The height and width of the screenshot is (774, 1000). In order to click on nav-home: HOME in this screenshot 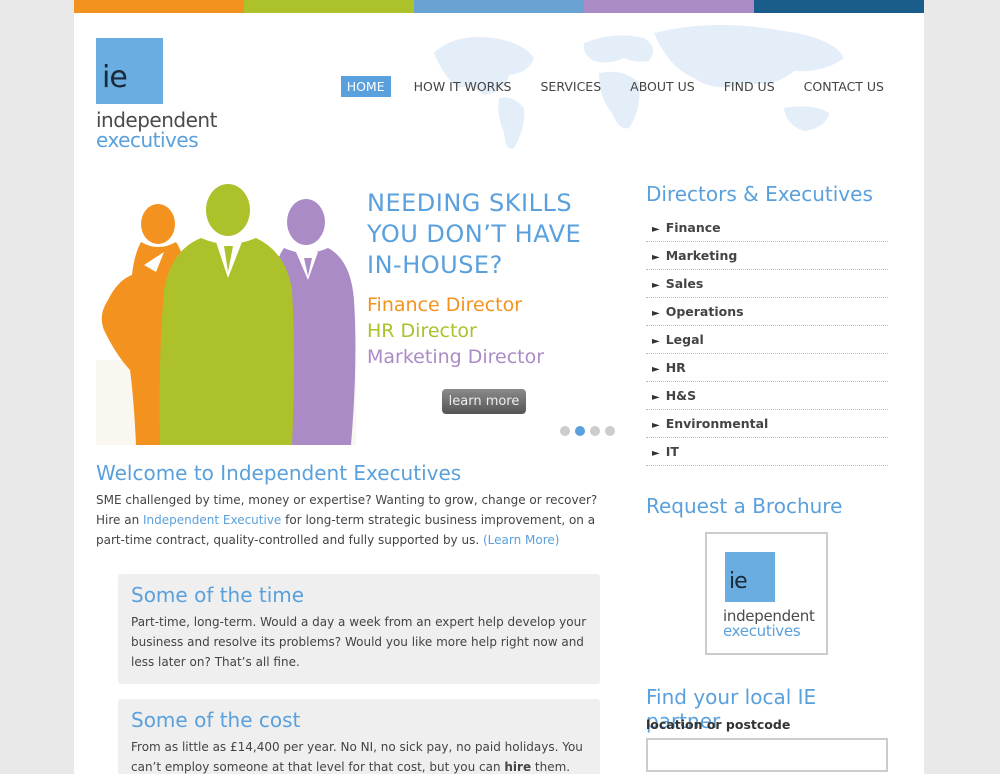, I will do `click(365, 86)`.